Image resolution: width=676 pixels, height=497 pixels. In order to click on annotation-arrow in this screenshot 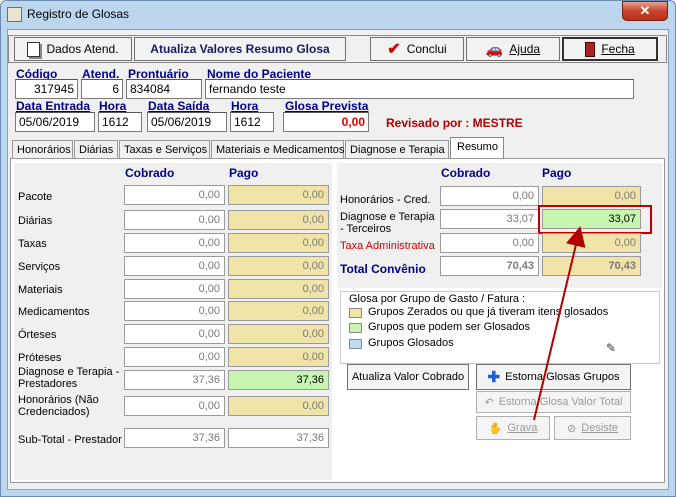, I will do `click(559, 323)`.